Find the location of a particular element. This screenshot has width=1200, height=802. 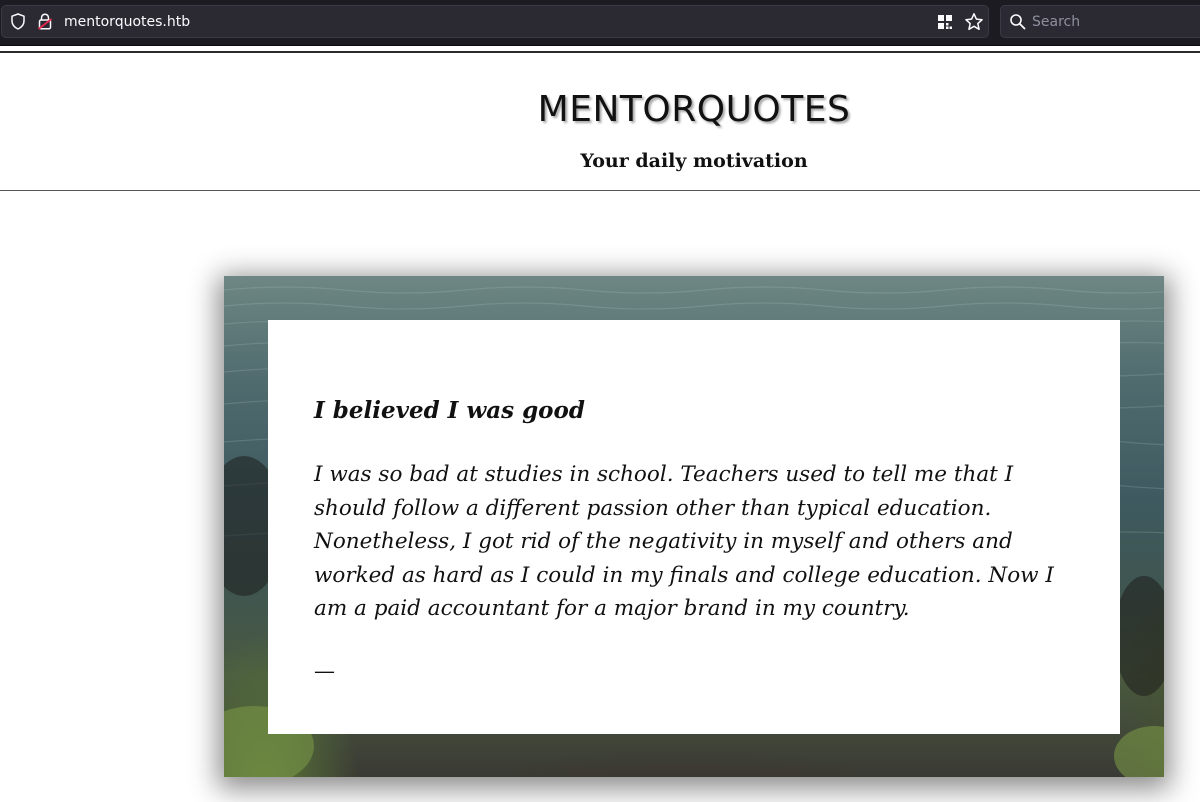

bookmark-star-icon is located at coordinates (974, 22).